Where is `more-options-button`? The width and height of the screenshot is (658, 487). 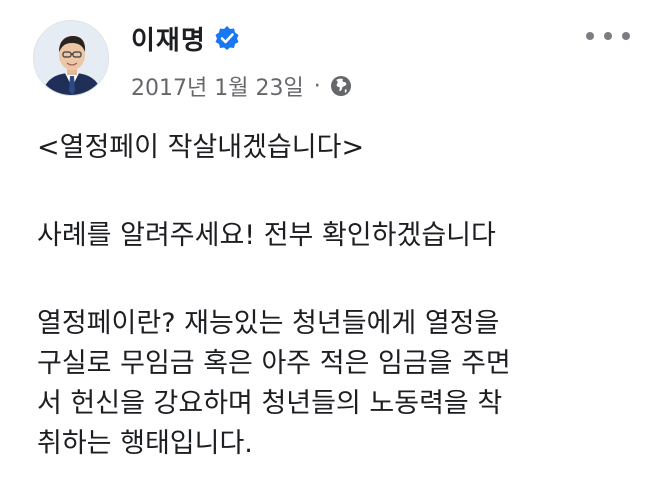
more-options-button is located at coordinates (608, 36).